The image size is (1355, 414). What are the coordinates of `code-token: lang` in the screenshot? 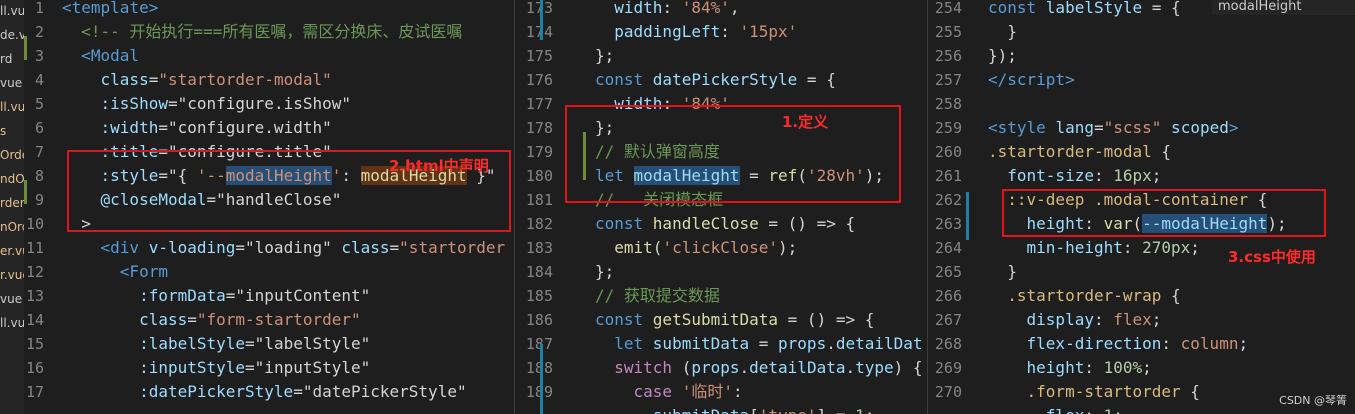 It's located at (1069, 127).